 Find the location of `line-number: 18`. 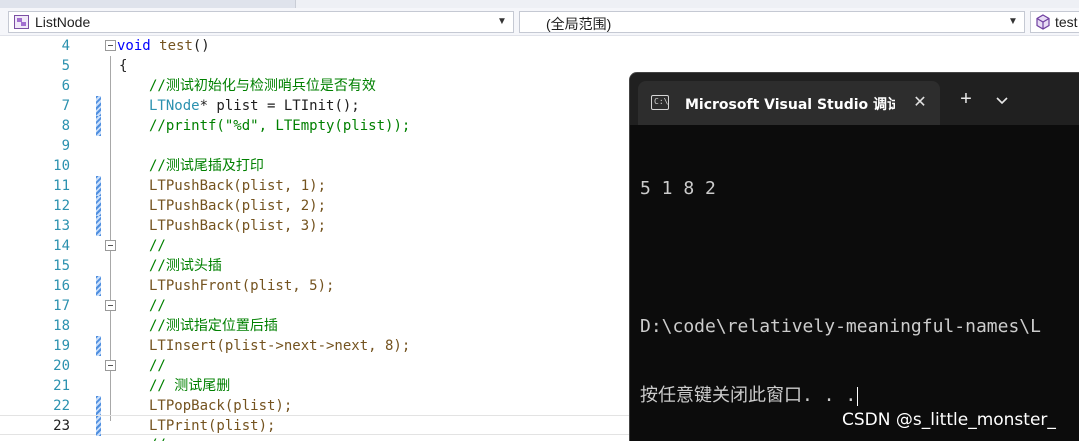

line-number: 18 is located at coordinates (61, 326).